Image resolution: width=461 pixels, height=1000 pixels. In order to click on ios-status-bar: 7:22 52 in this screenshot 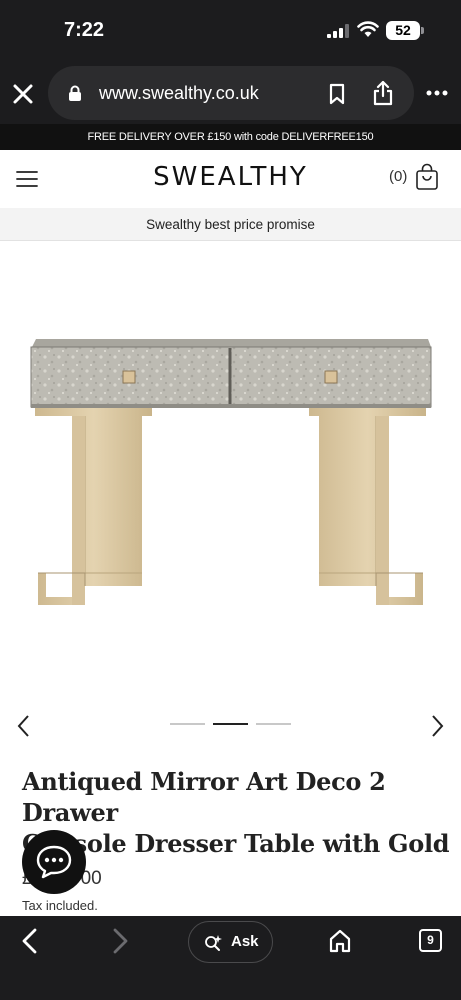, I will do `click(230, 31)`.